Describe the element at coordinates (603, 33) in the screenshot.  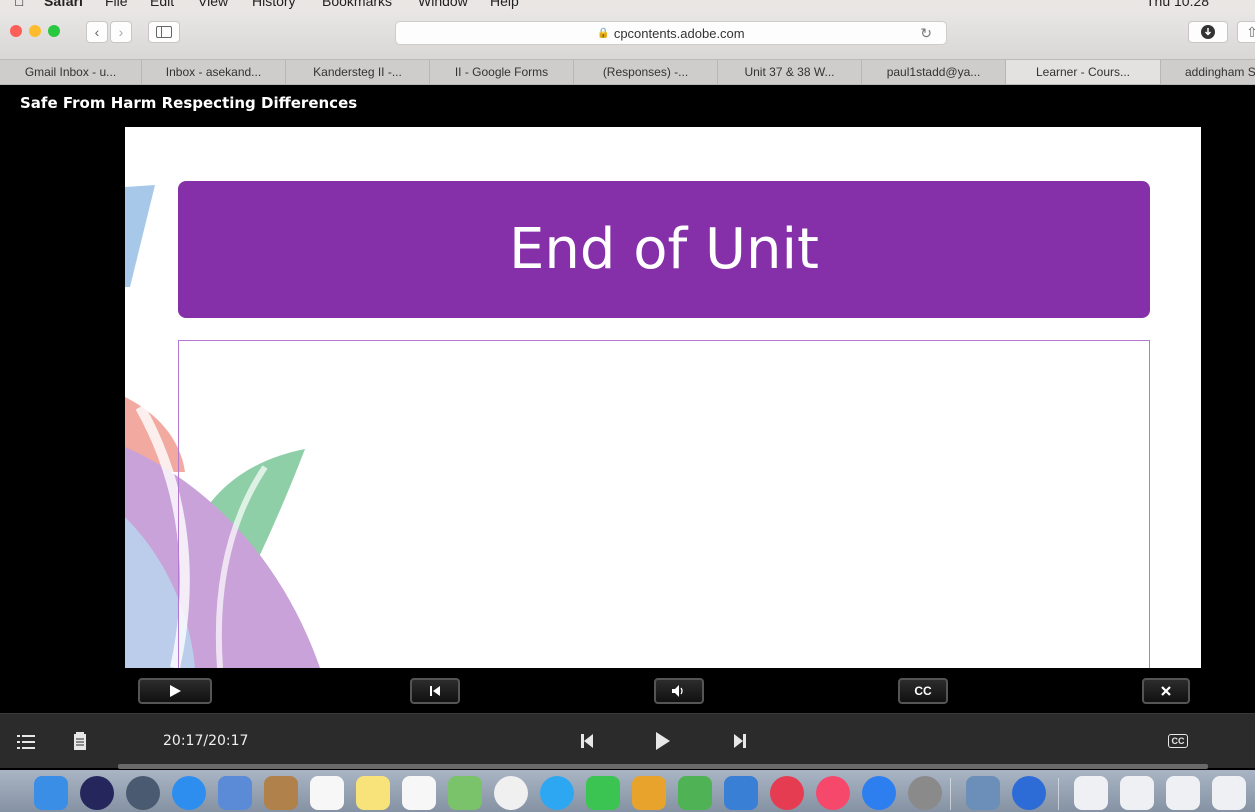
I see `lock-icon: 🔒` at that location.